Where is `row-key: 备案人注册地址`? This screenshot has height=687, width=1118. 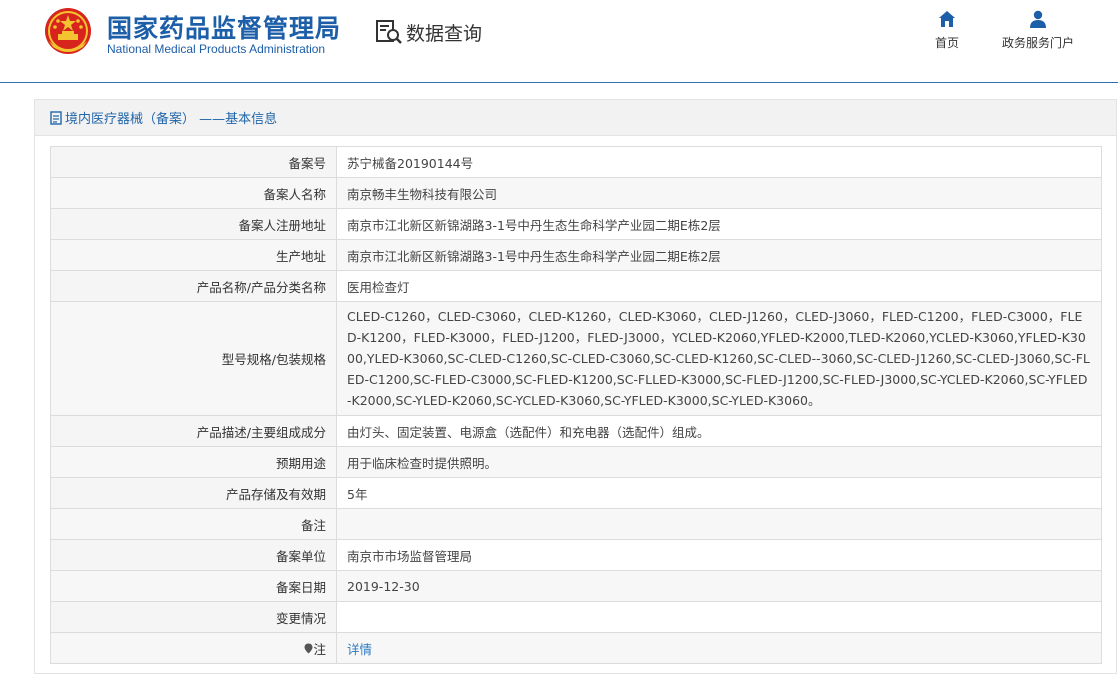
row-key: 备案人注册地址 is located at coordinates (193, 224).